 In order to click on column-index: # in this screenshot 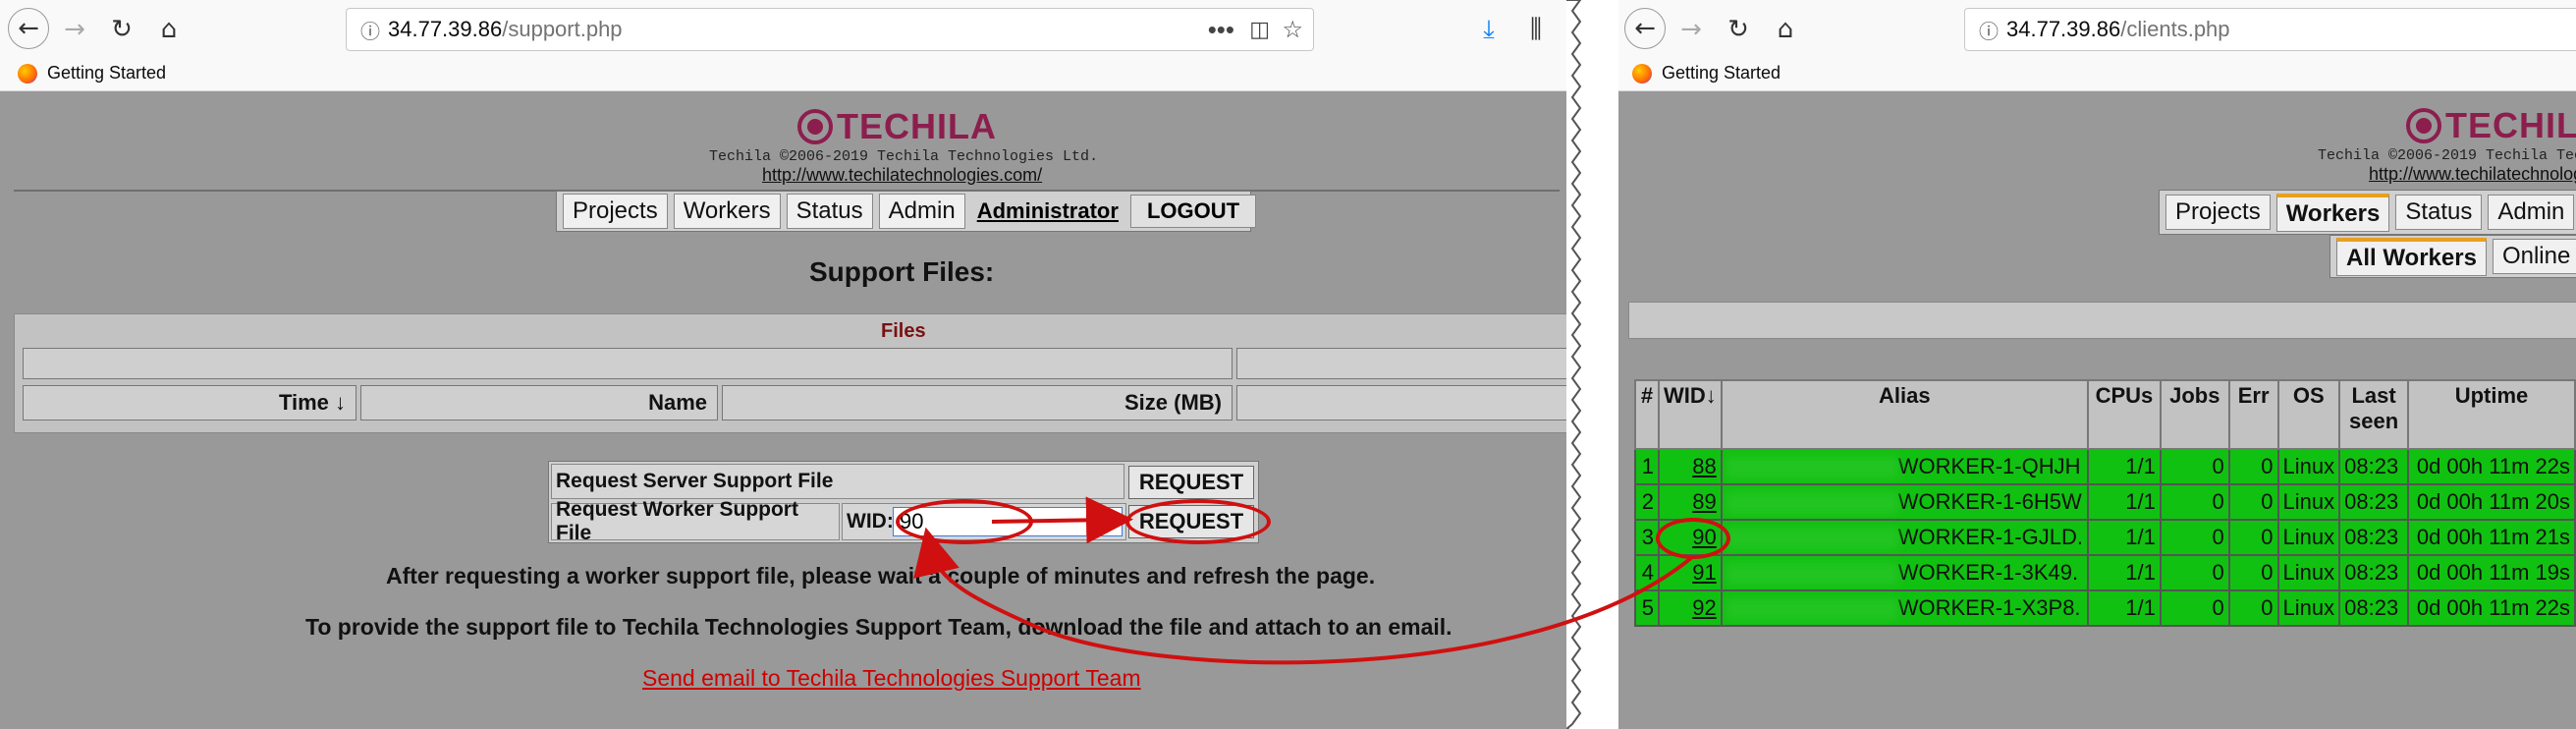, I will do `click(1647, 415)`.